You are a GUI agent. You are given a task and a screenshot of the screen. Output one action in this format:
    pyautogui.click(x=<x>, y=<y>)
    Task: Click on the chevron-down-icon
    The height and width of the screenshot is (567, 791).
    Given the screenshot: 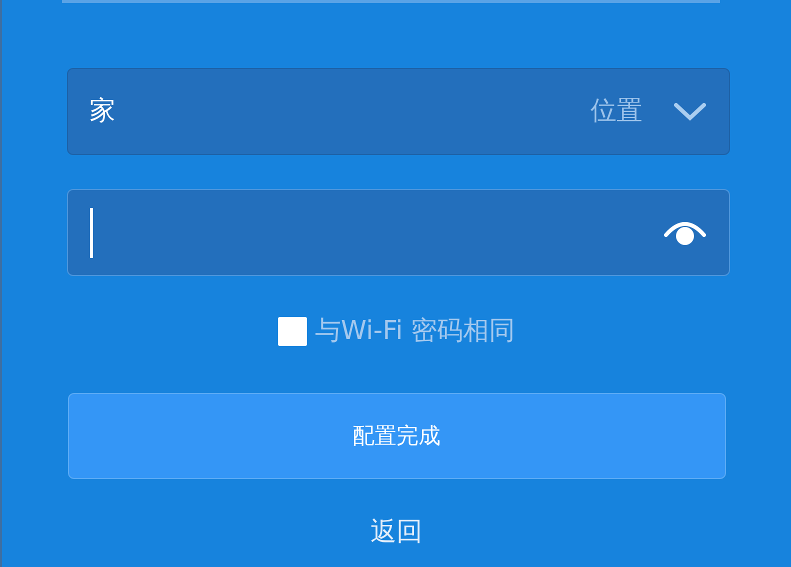 What is the action you would take?
    pyautogui.click(x=689, y=112)
    